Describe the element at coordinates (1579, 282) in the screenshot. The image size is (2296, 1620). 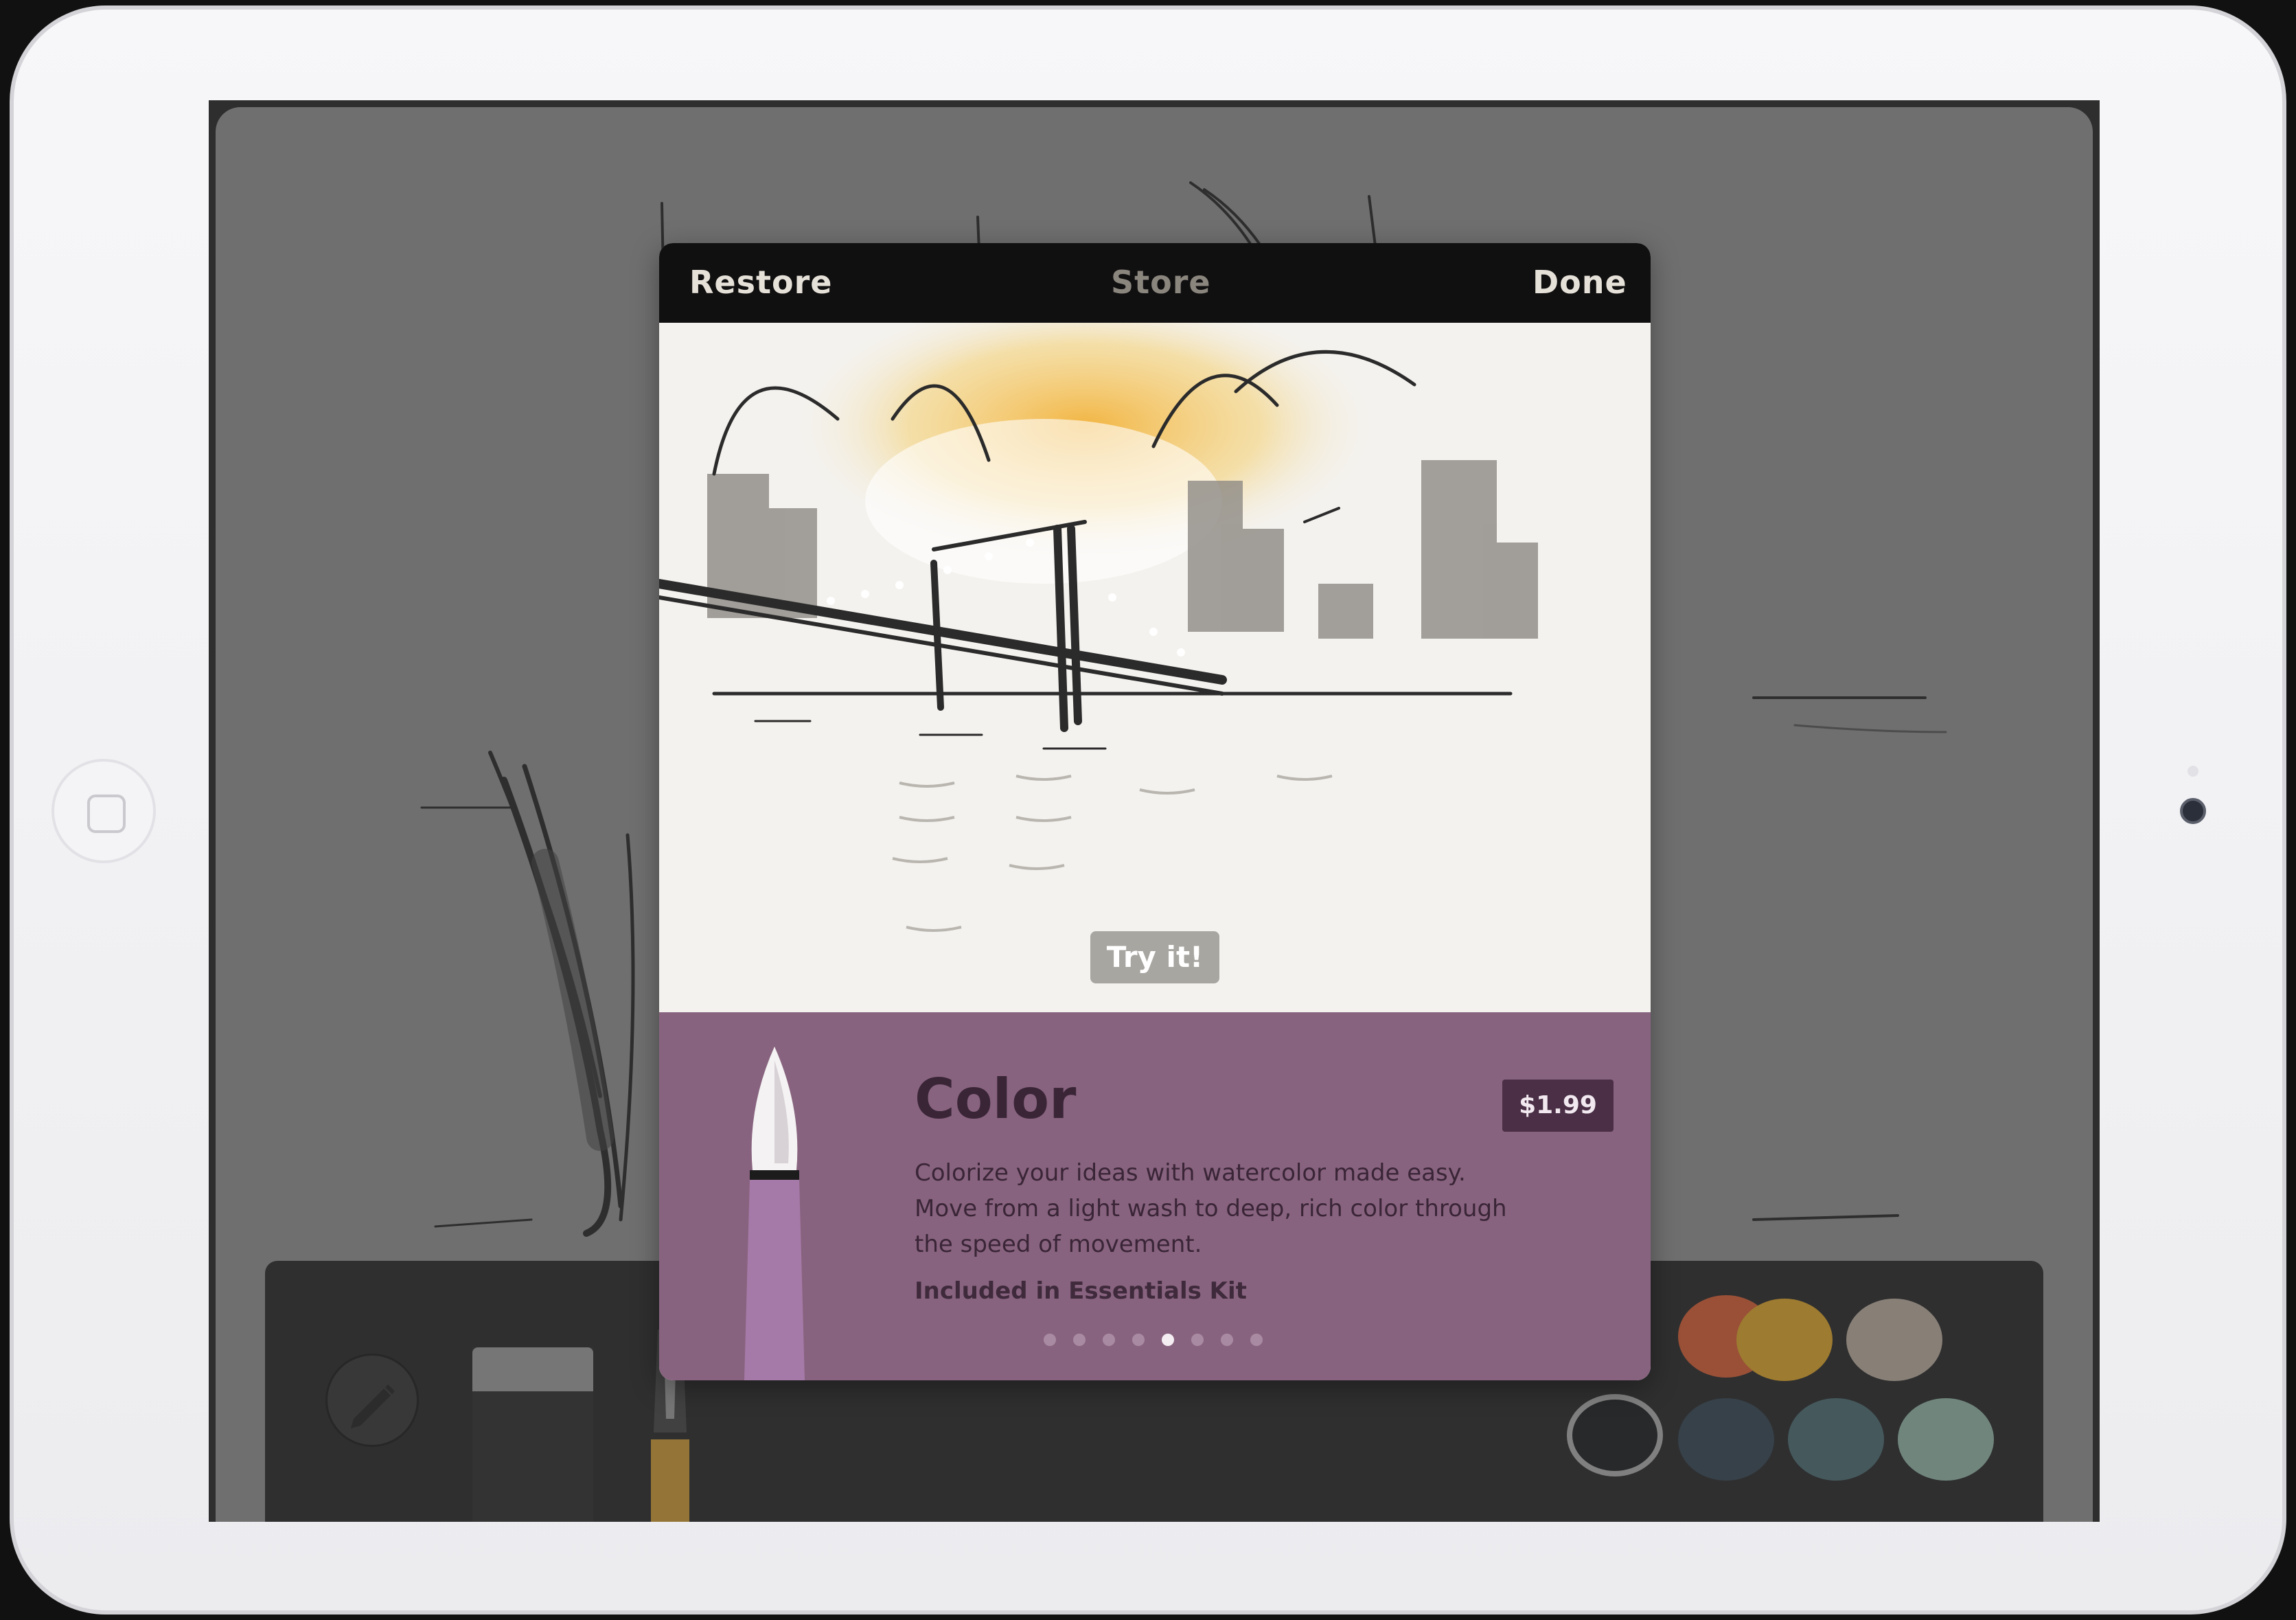
I see `done-button: Done` at that location.